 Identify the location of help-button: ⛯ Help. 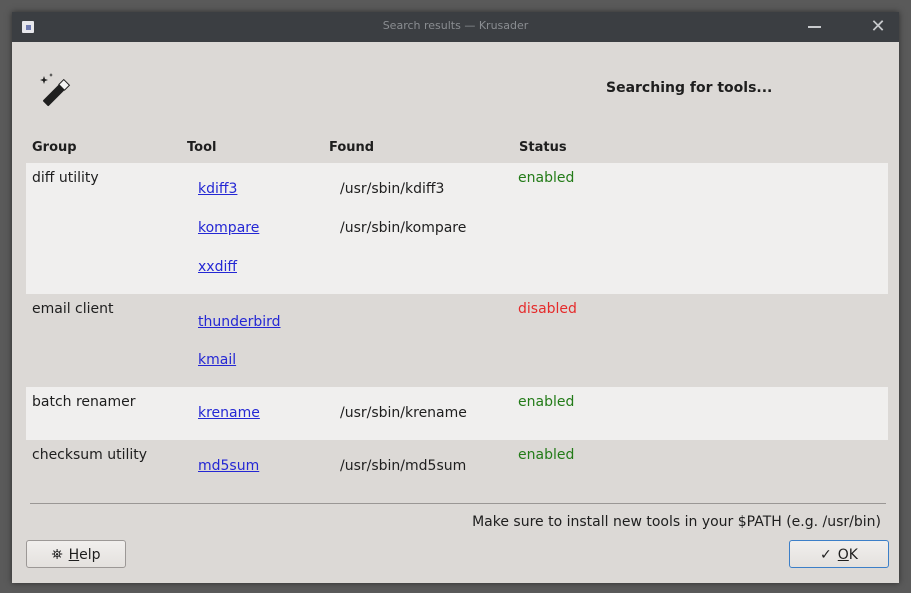
(76, 554).